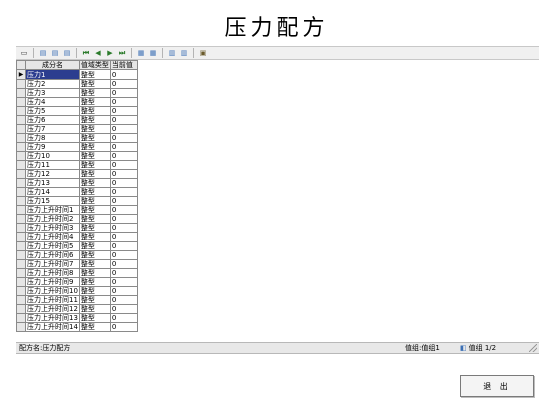 This screenshot has width=553, height=415. Describe the element at coordinates (497, 386) in the screenshot. I see `exit-button: 退 出` at that location.